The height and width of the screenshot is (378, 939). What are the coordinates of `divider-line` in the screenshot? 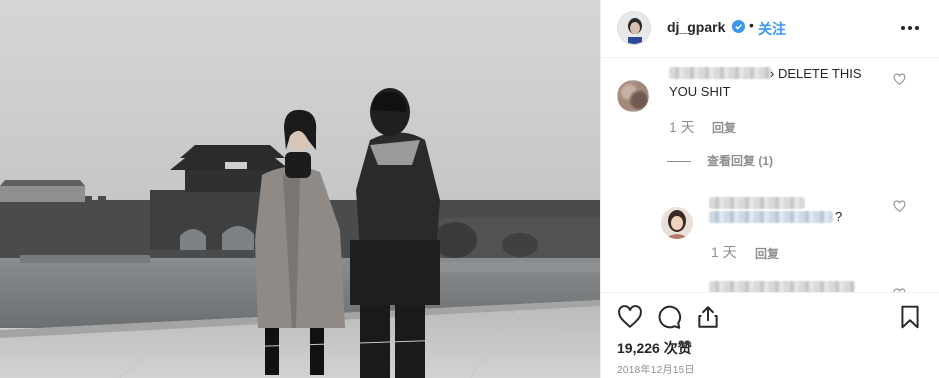 It's located at (679, 162).